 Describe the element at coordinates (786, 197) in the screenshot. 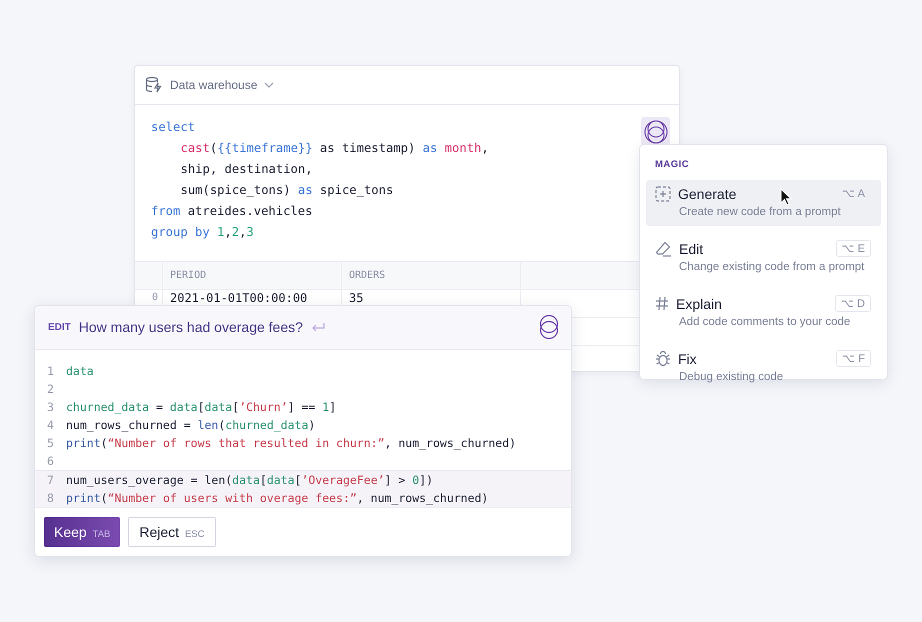

I see `mouse-pointer-icon` at that location.